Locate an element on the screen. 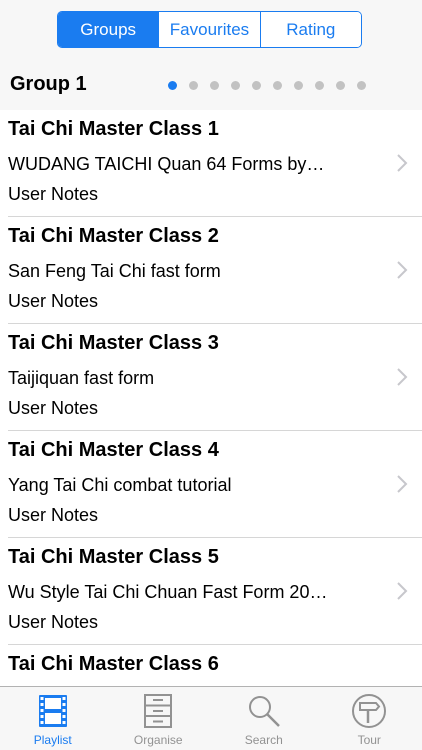  segment-groups: Groups is located at coordinates (108, 29).